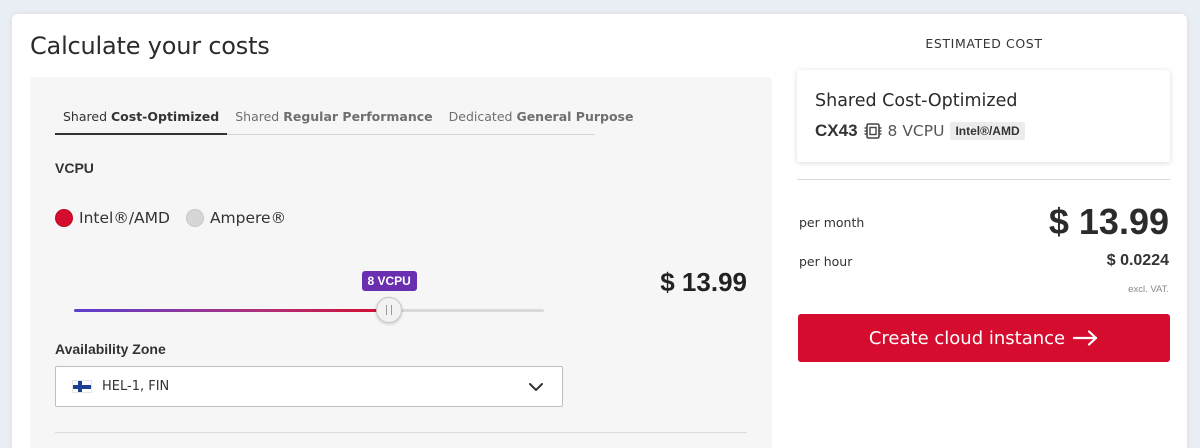  Describe the element at coordinates (1108, 221) in the screenshot. I see `per-month-price: $ 13.99` at that location.